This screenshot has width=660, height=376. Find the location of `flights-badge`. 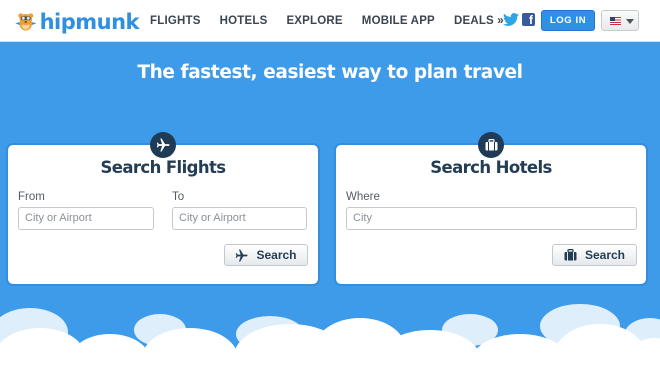

flights-badge is located at coordinates (163, 145).